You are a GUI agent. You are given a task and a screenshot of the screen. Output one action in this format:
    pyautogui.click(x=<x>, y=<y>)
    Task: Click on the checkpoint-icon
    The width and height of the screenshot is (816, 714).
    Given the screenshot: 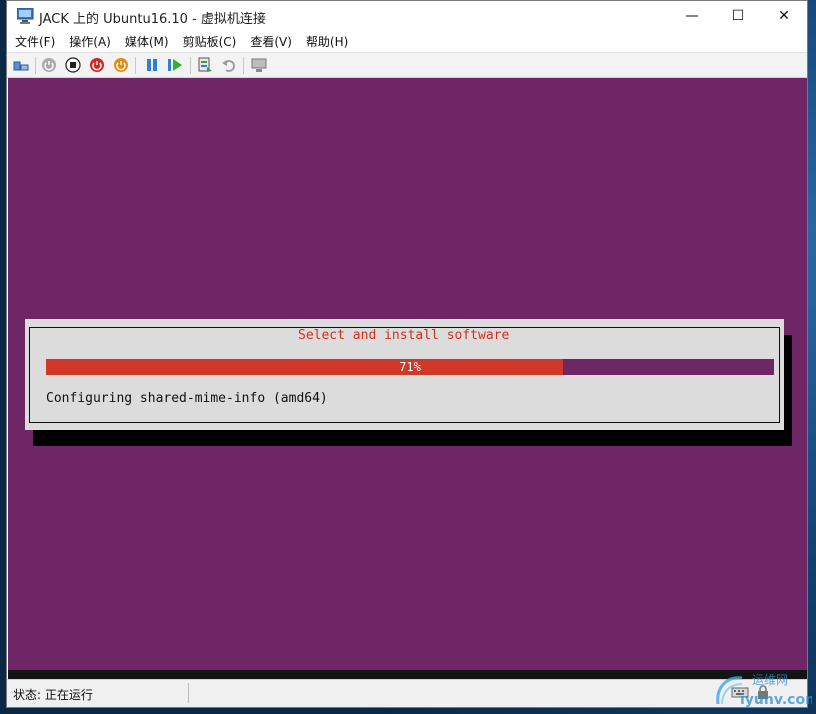 What is the action you would take?
    pyautogui.click(x=205, y=65)
    